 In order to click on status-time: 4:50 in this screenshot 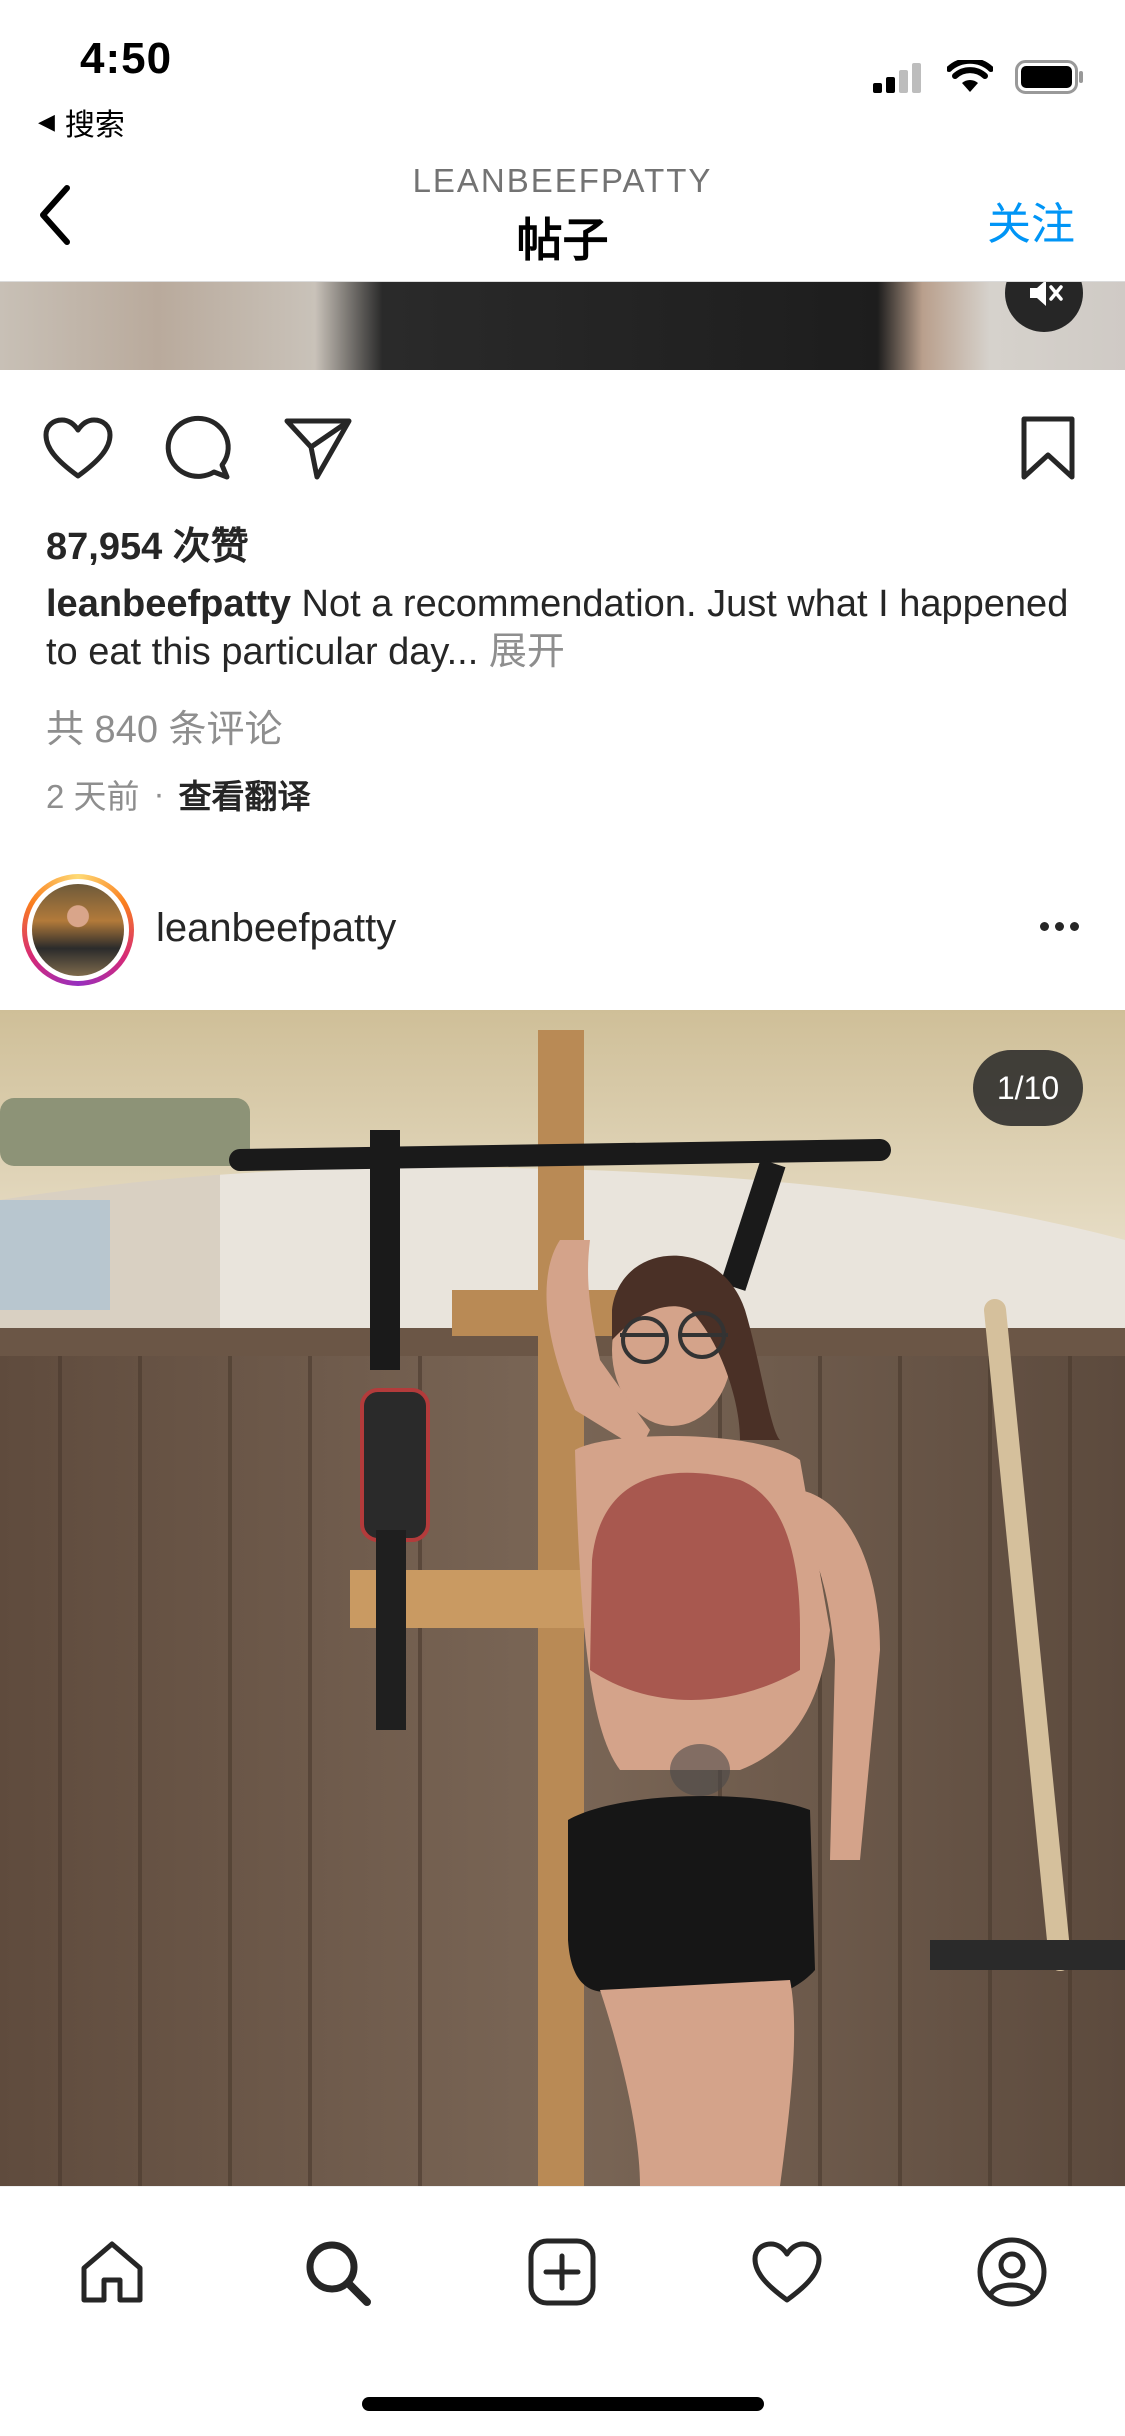, I will do `click(126, 58)`.